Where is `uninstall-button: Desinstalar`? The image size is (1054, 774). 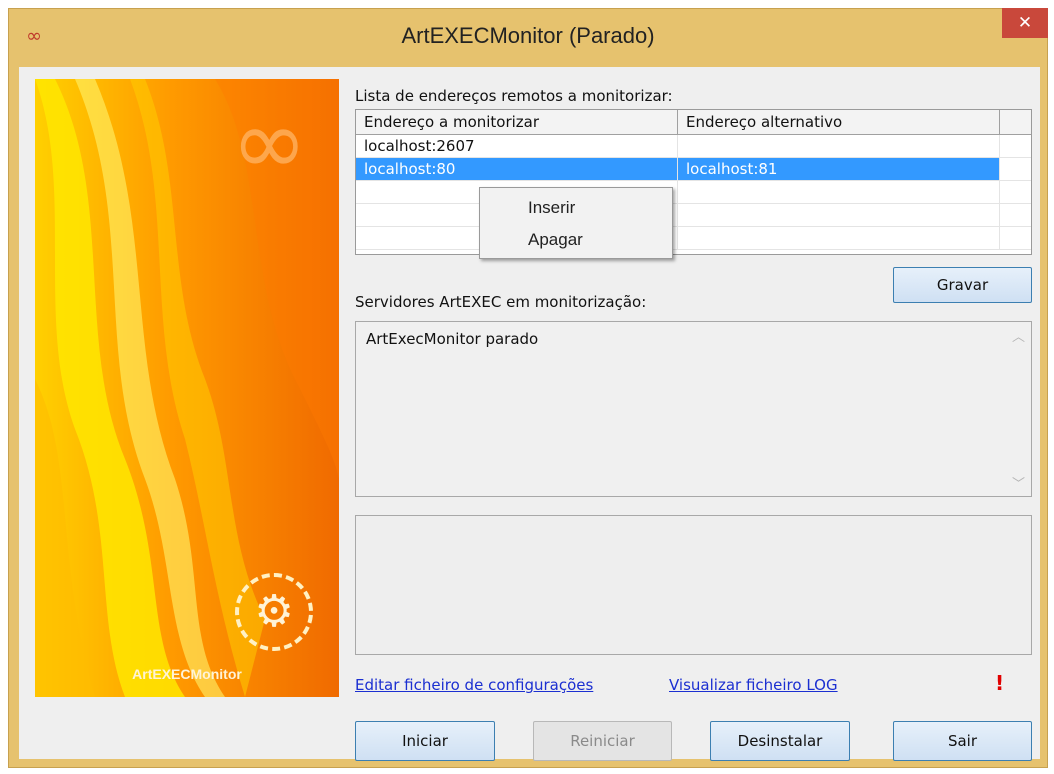
uninstall-button: Desinstalar is located at coordinates (780, 741).